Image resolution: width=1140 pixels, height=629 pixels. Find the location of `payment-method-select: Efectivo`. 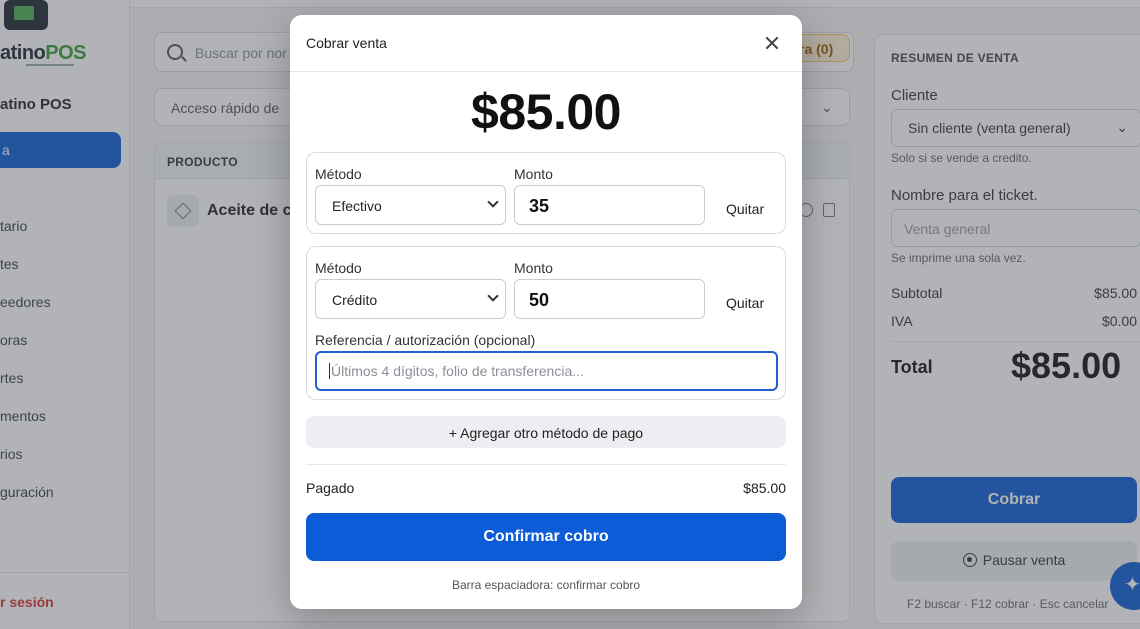

payment-method-select: Efectivo is located at coordinates (410, 205).